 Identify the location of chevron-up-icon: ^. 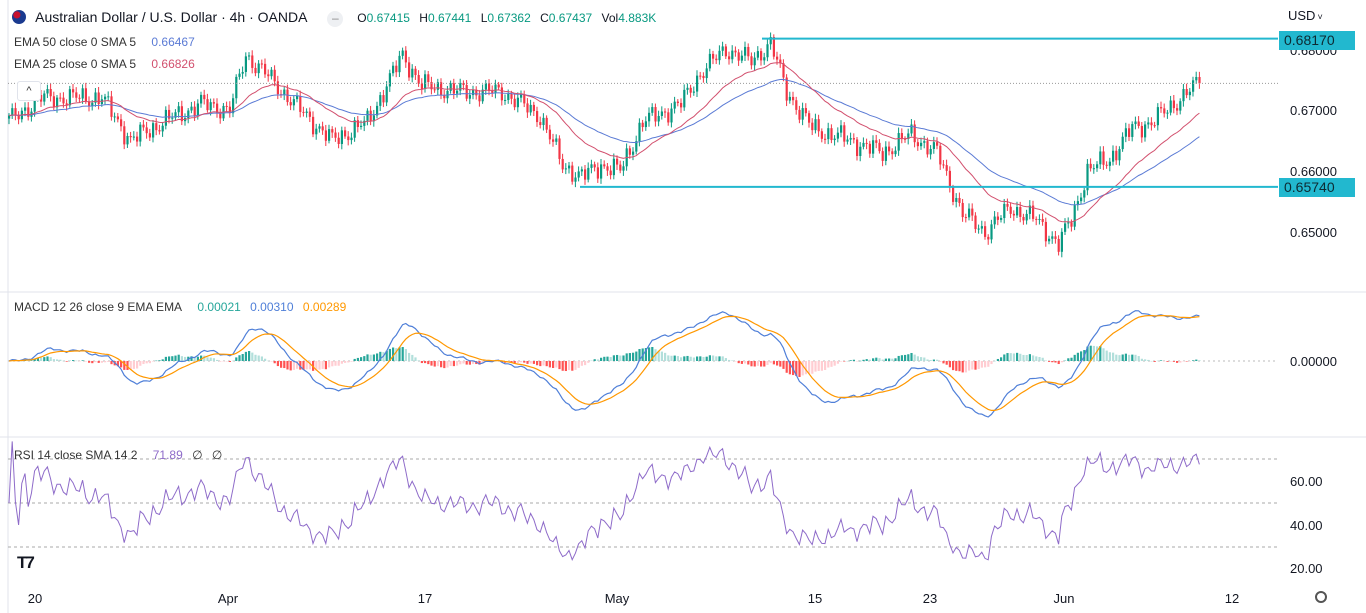
(29, 91).